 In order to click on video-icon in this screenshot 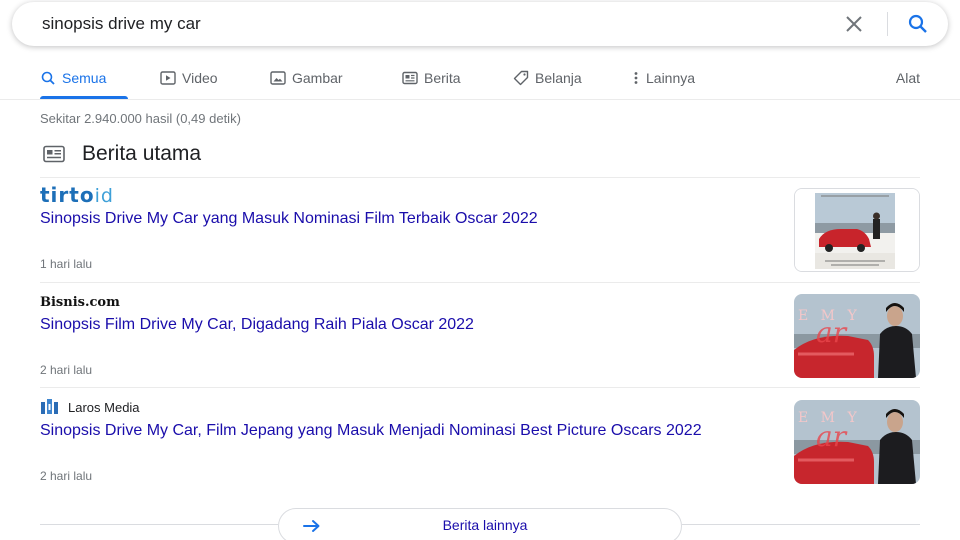, I will do `click(168, 78)`.